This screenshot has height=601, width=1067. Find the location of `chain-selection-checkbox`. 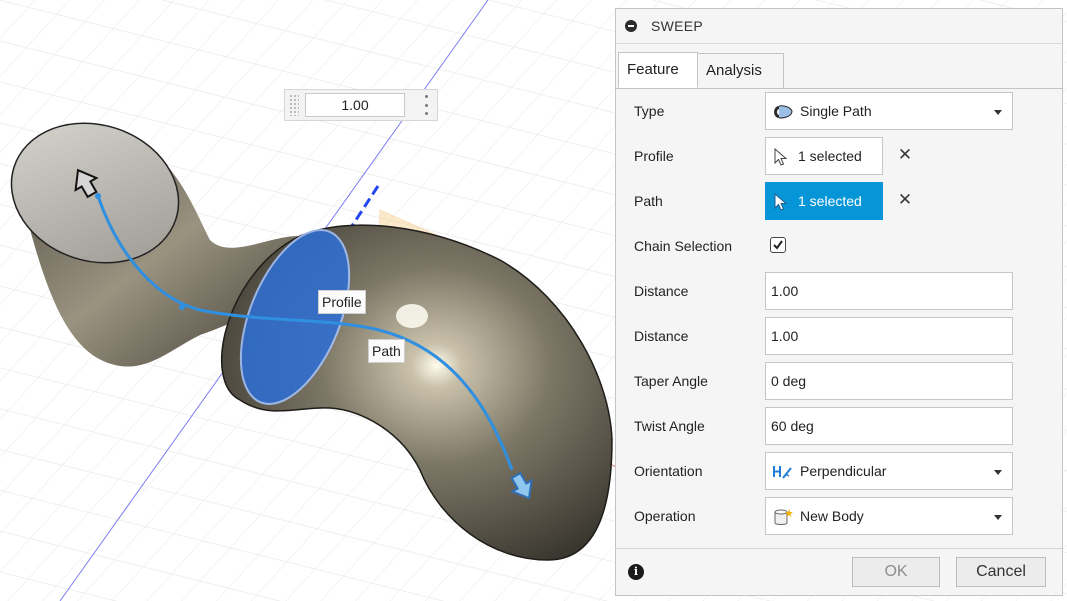

chain-selection-checkbox is located at coordinates (778, 245).